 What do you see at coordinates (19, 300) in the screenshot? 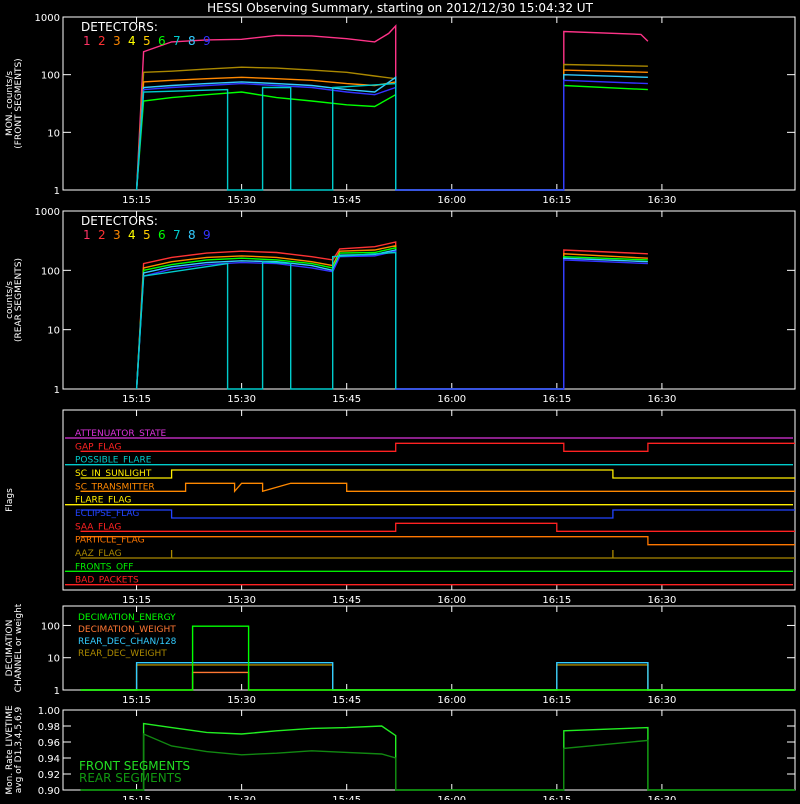
I see `y-axis-label: (REAR SEGMENTS)` at bounding box center [19, 300].